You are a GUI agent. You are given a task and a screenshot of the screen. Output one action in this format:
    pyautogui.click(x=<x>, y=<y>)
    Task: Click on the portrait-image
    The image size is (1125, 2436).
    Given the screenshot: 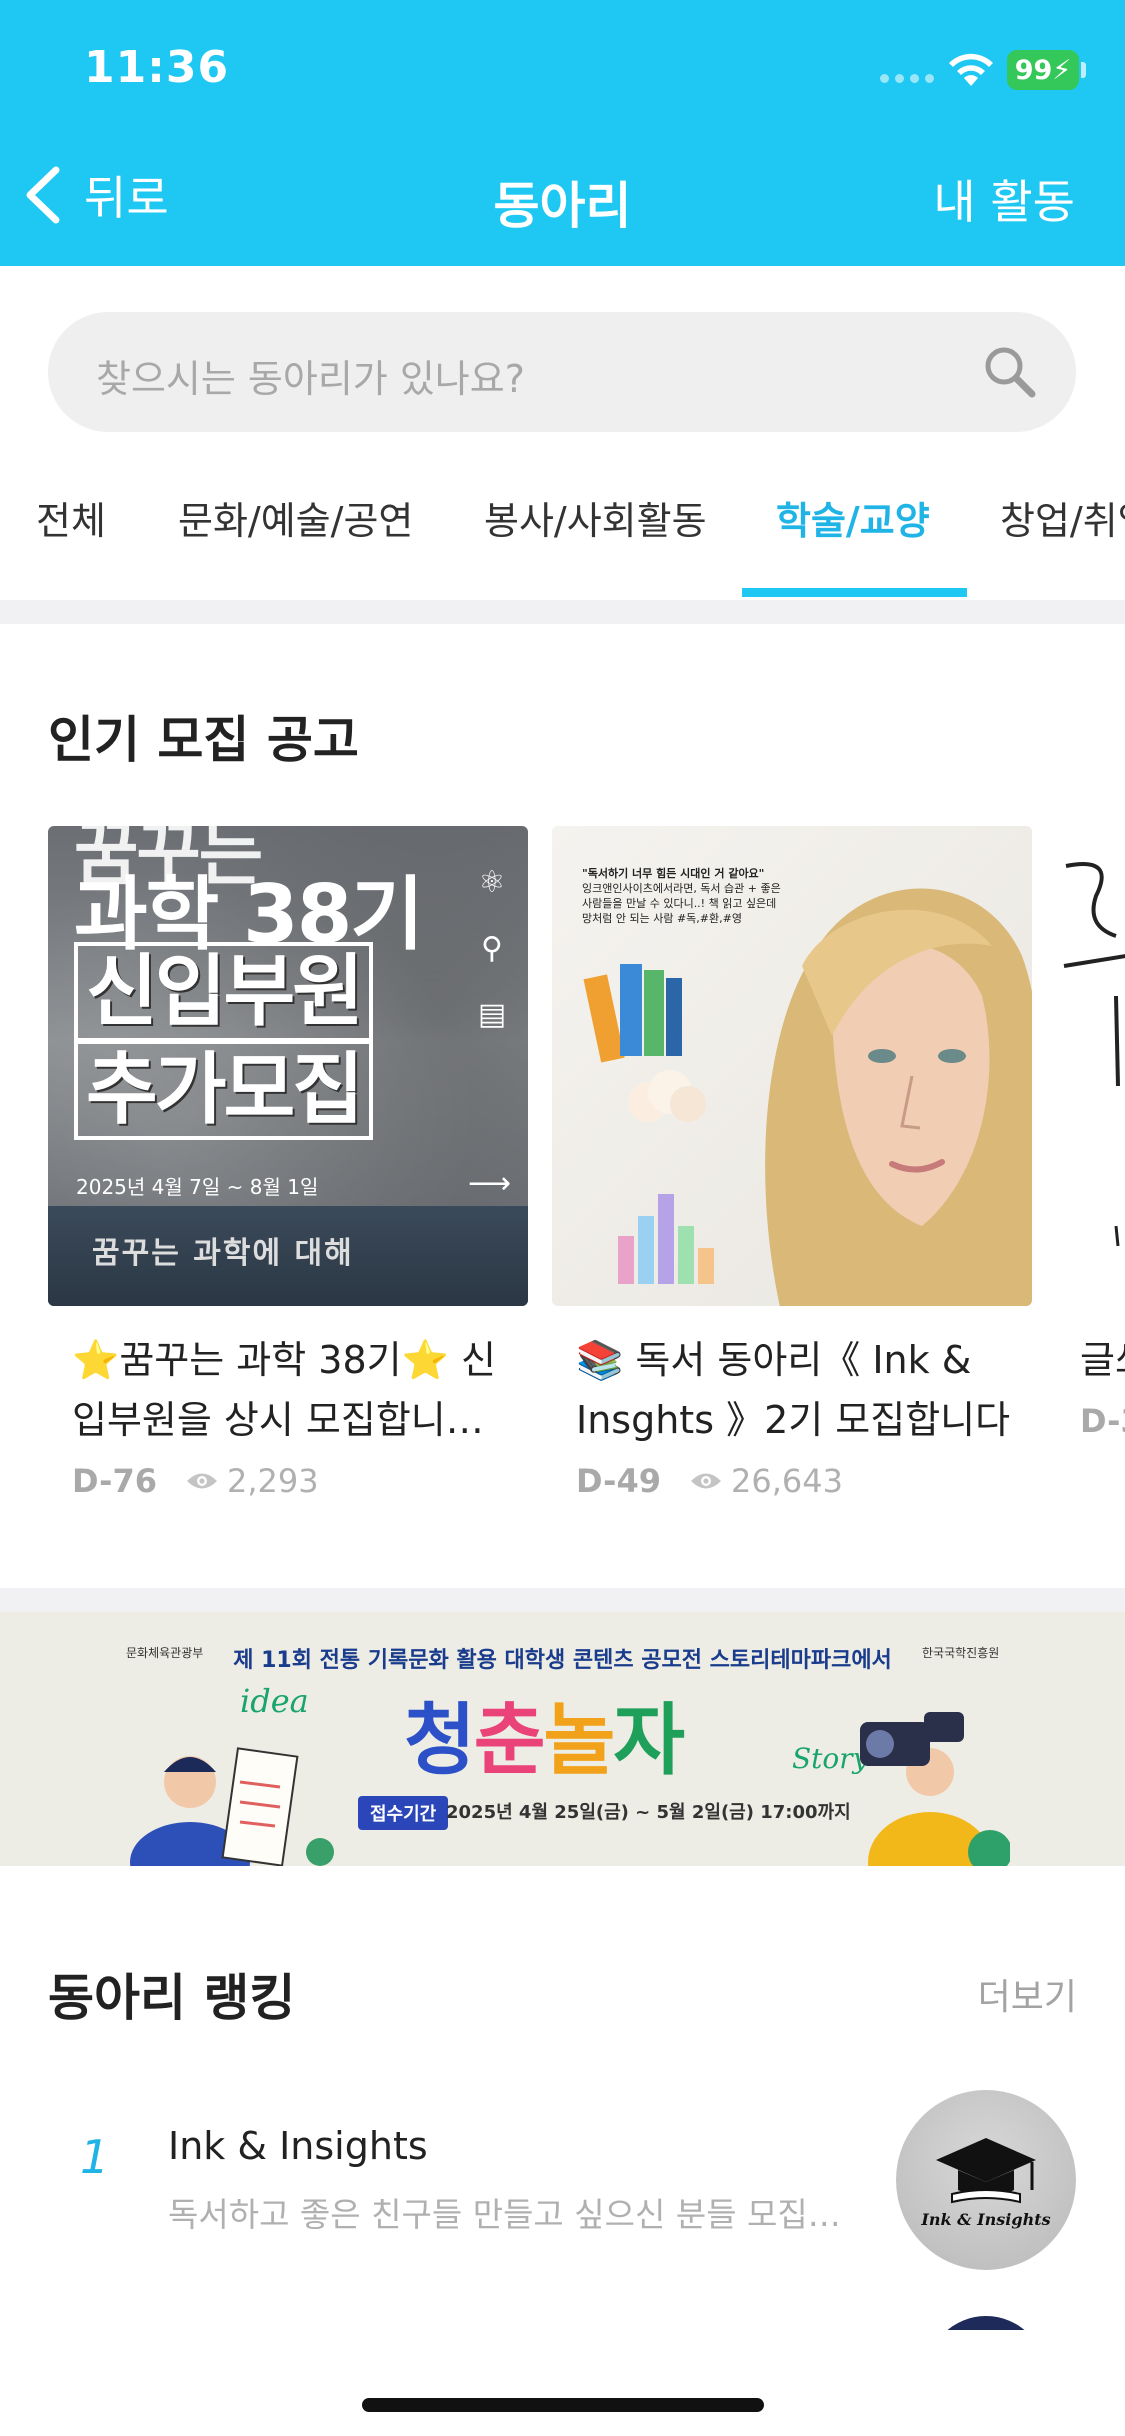 What is the action you would take?
    pyautogui.click(x=898, y=1097)
    